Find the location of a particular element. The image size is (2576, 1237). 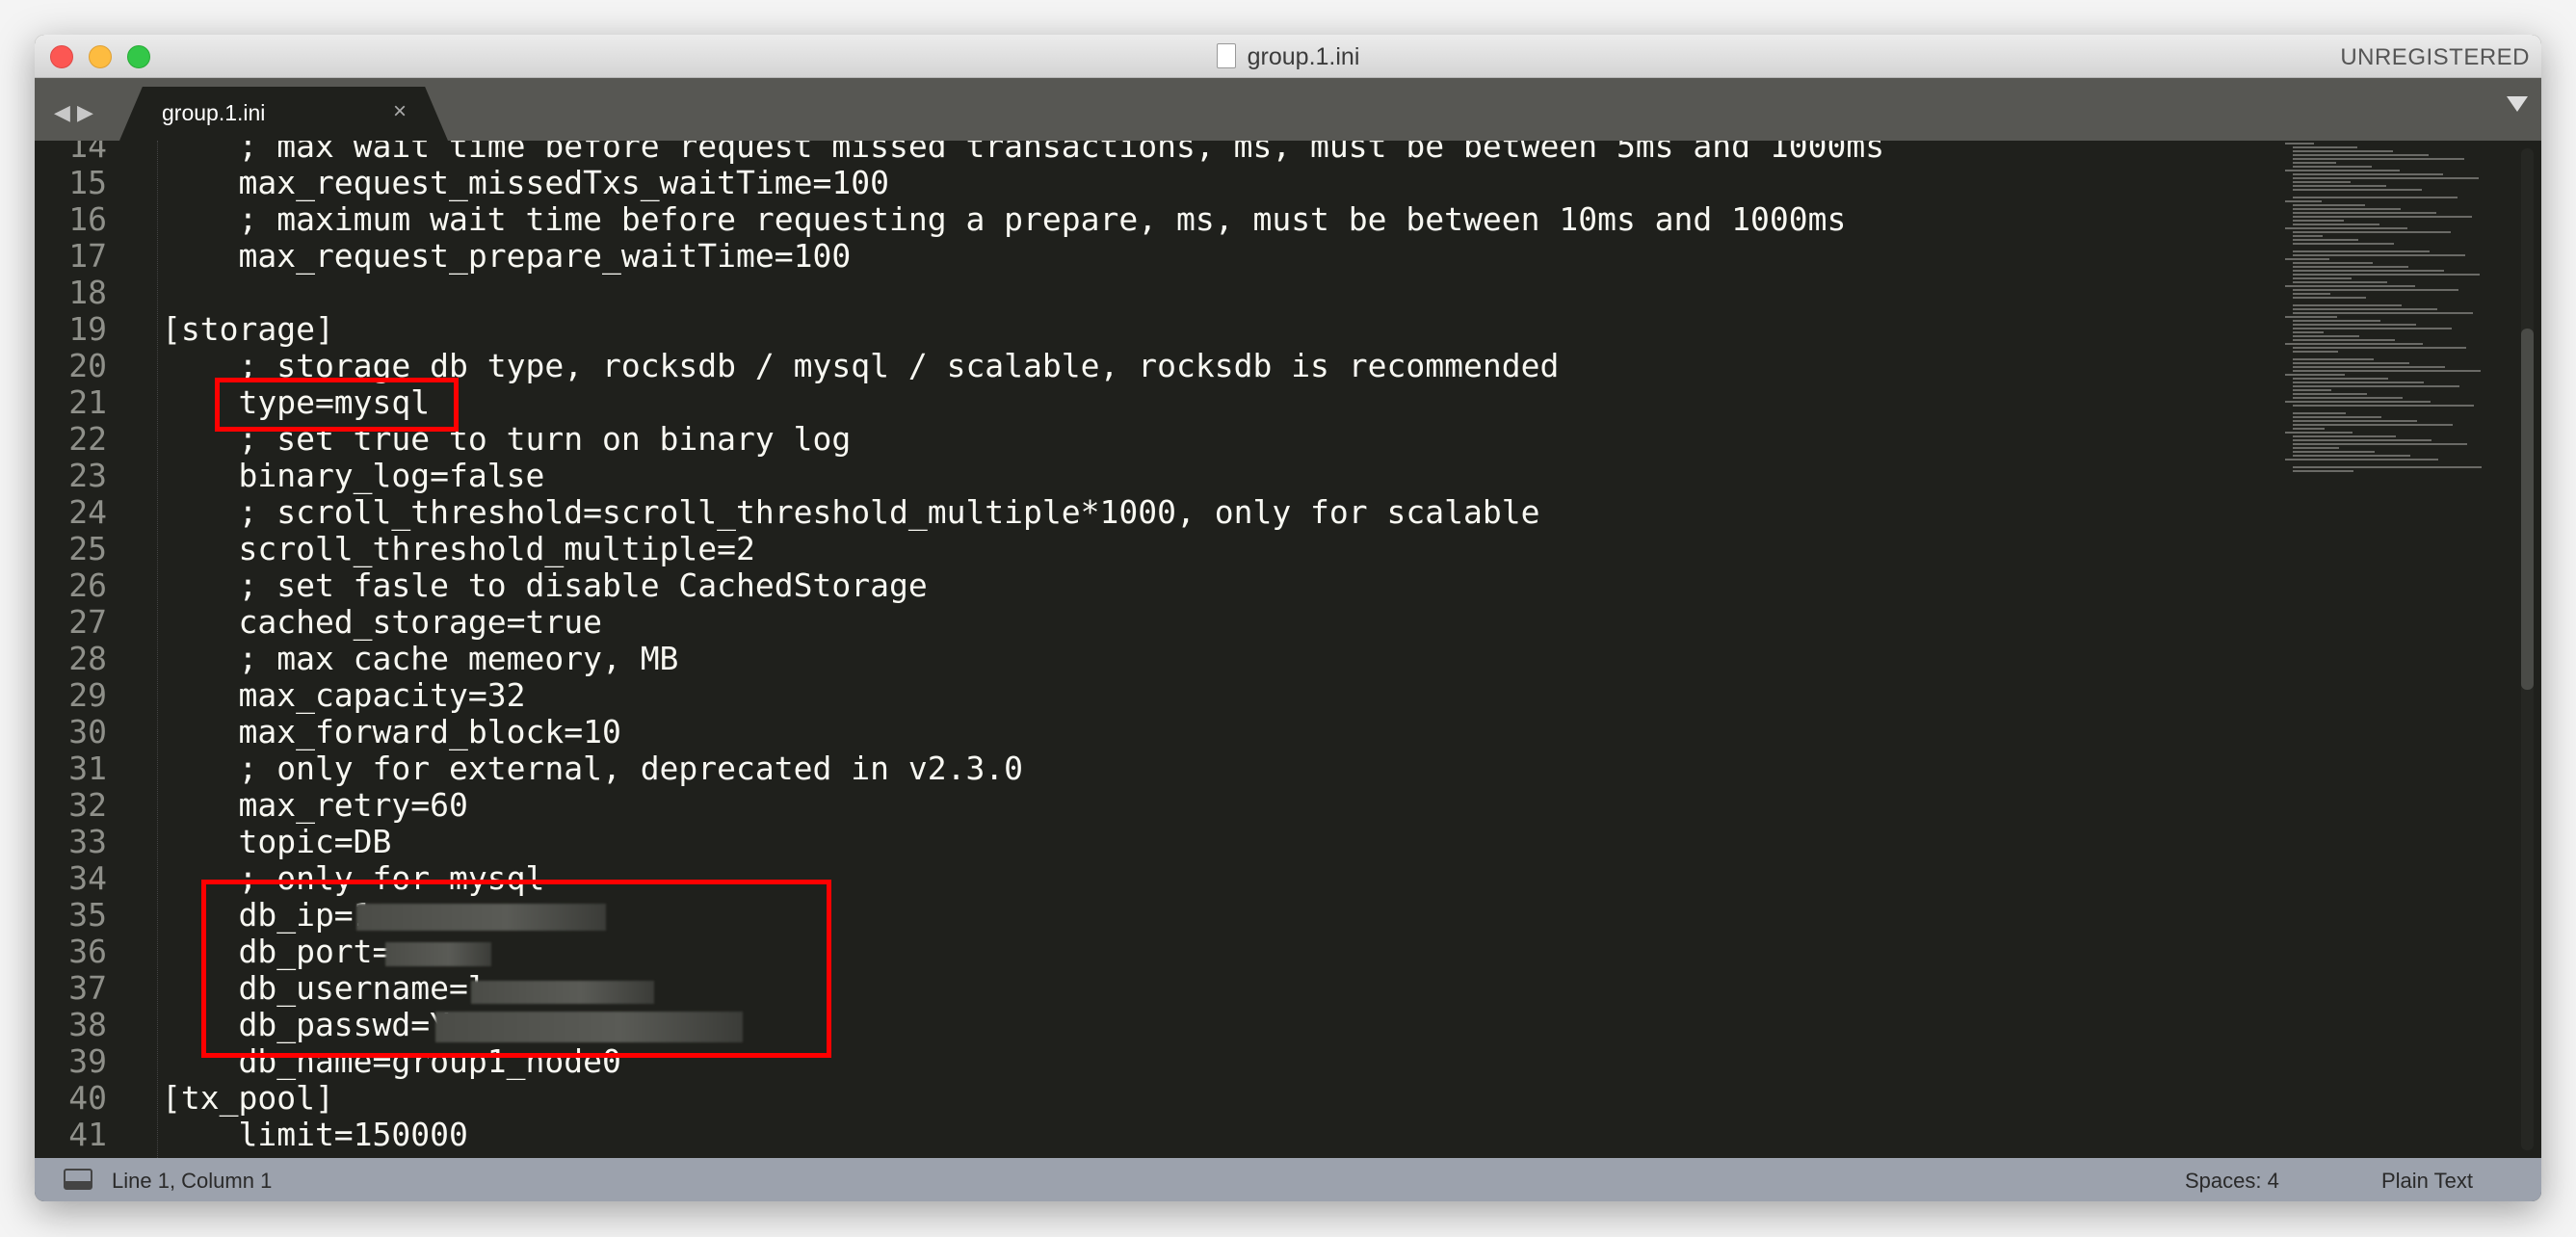

tab-list-dropdown-icon is located at coordinates (2518, 104).